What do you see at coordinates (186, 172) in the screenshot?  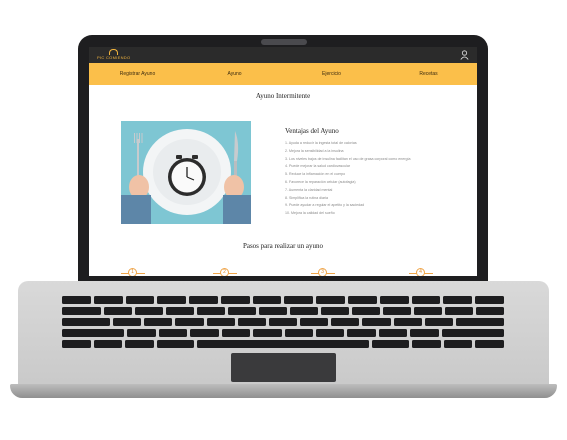 I see `fasting-clock-plate-image` at bounding box center [186, 172].